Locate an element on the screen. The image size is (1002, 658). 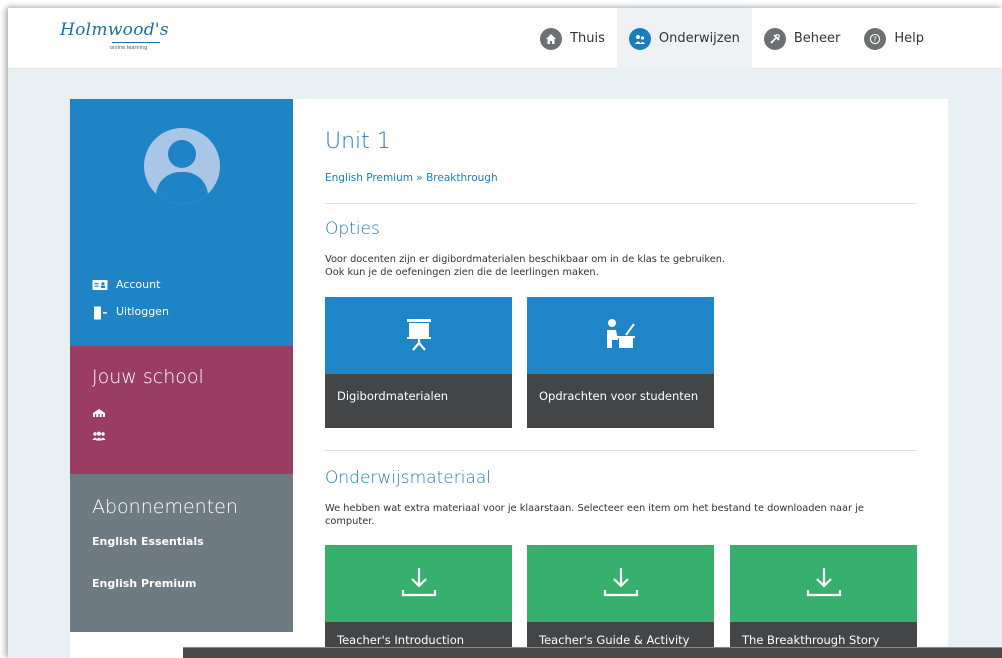
tile-digibordmaterialen-label: Digibordmaterialen is located at coordinates (418, 401).